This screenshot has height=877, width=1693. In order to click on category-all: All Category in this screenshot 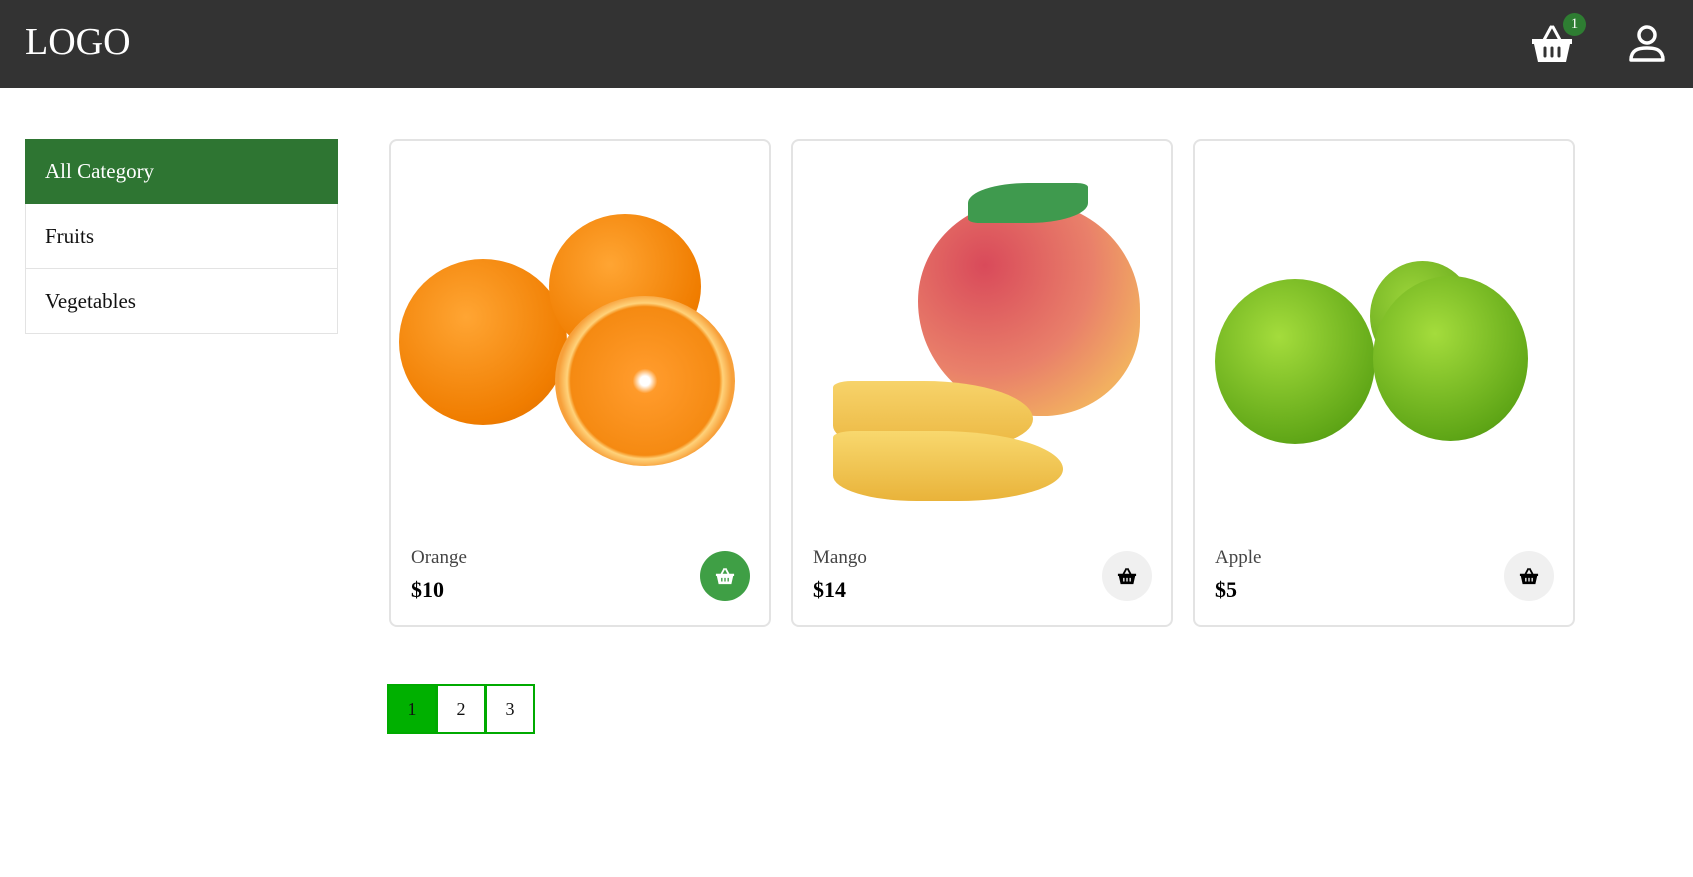, I will do `click(181, 171)`.